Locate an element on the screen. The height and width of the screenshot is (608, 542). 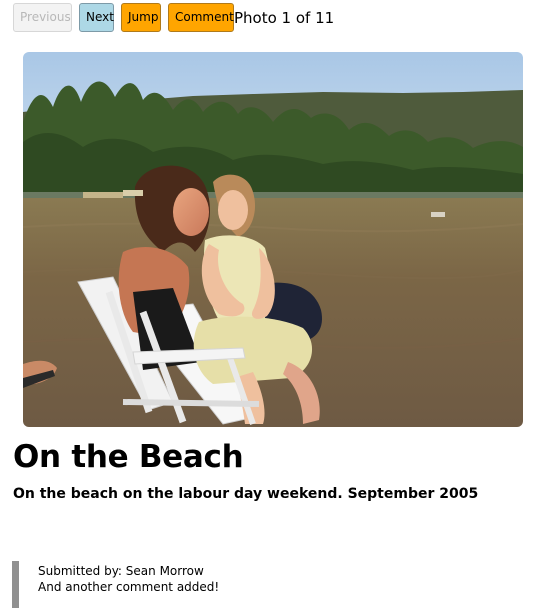
comment-button: Comment is located at coordinates (201, 17).